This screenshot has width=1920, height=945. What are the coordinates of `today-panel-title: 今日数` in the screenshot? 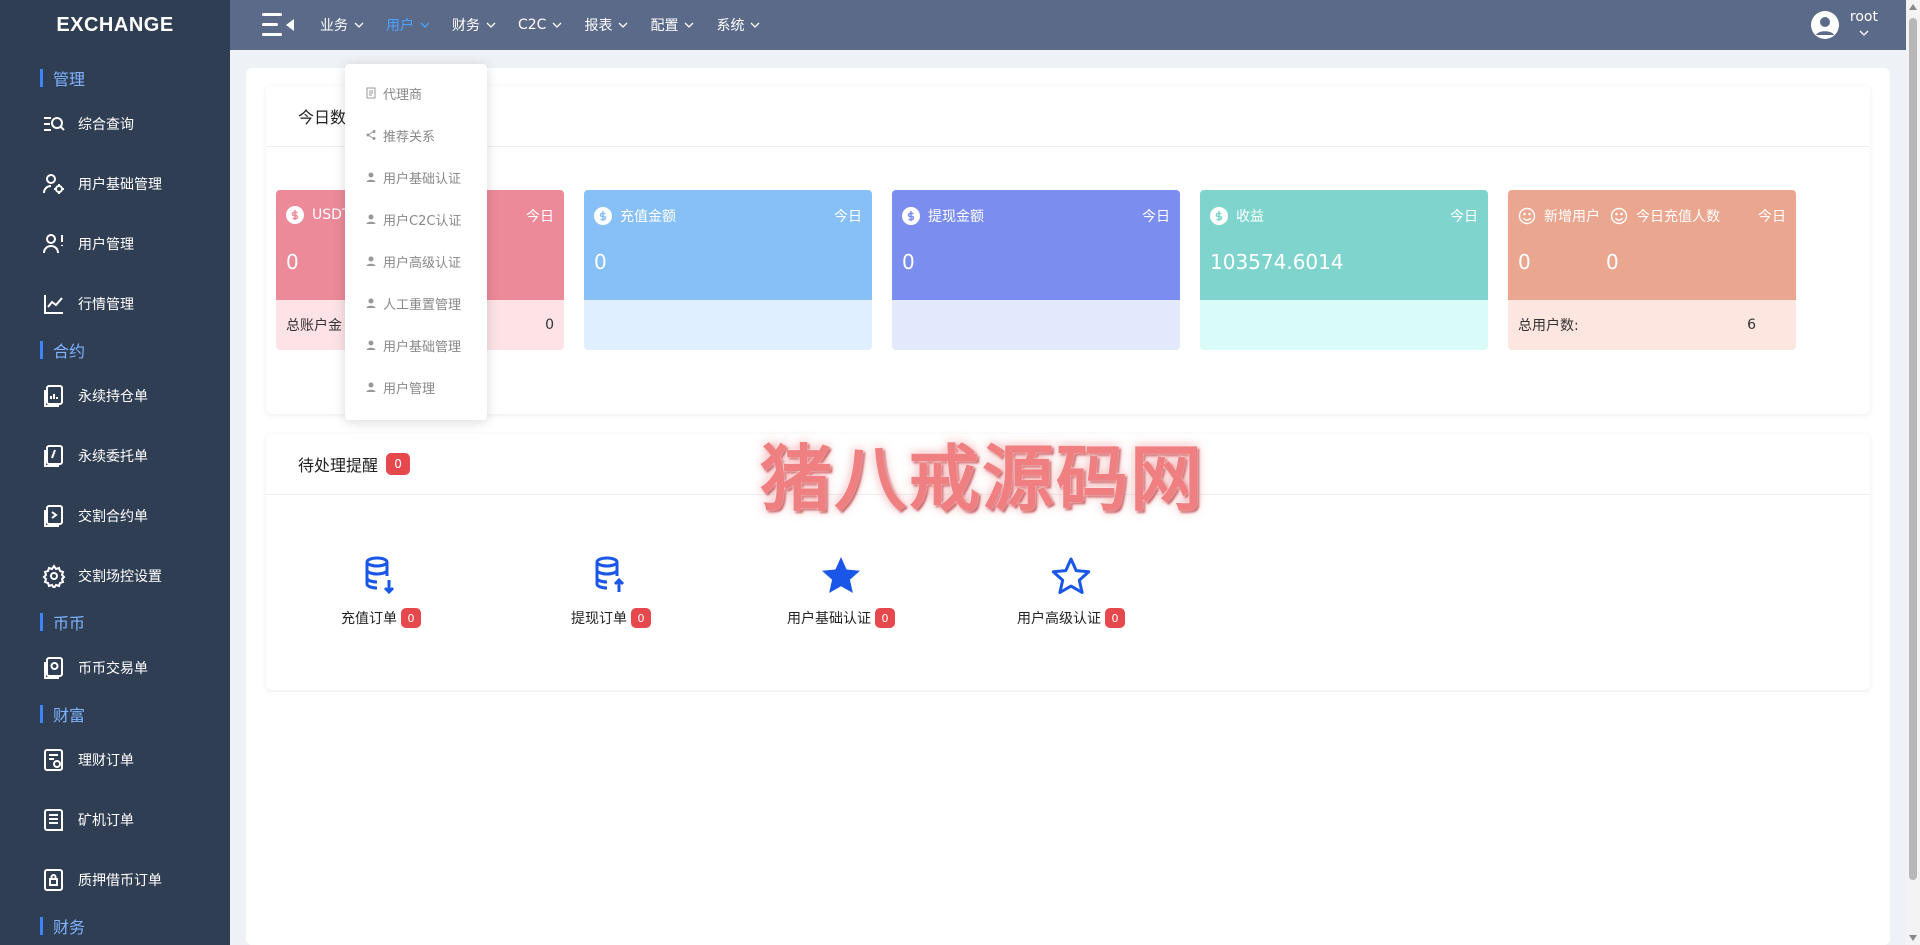 It's located at (1068, 116).